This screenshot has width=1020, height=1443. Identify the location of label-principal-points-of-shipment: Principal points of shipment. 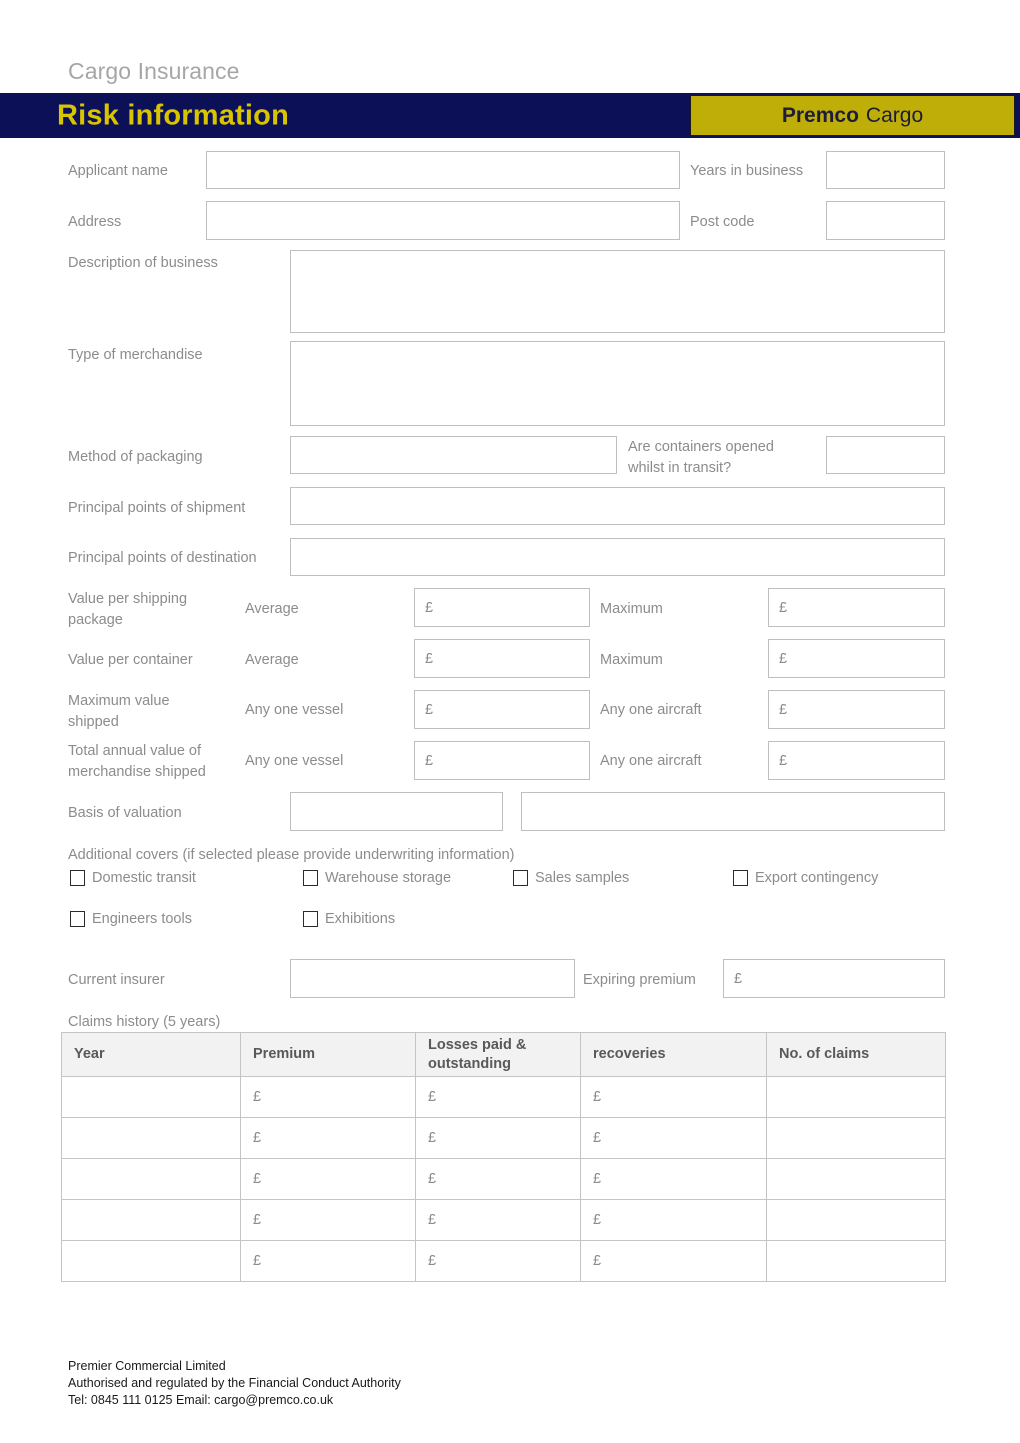
(157, 508).